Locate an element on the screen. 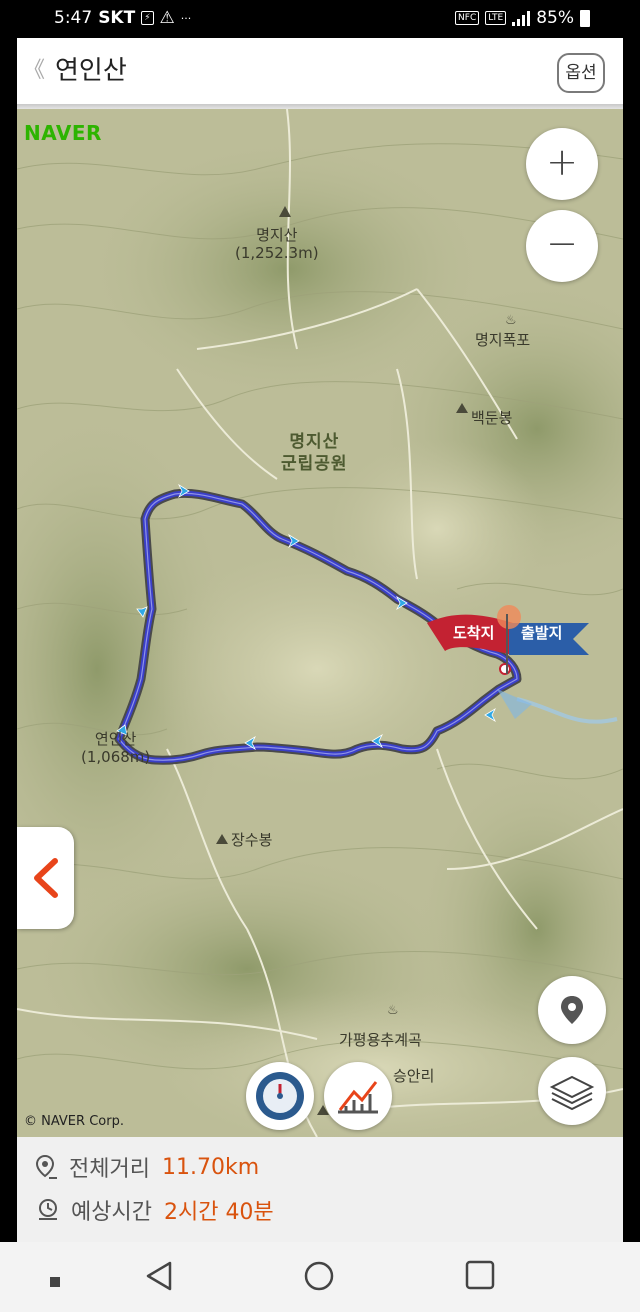  distance-value: 11.70km is located at coordinates (210, 1167).